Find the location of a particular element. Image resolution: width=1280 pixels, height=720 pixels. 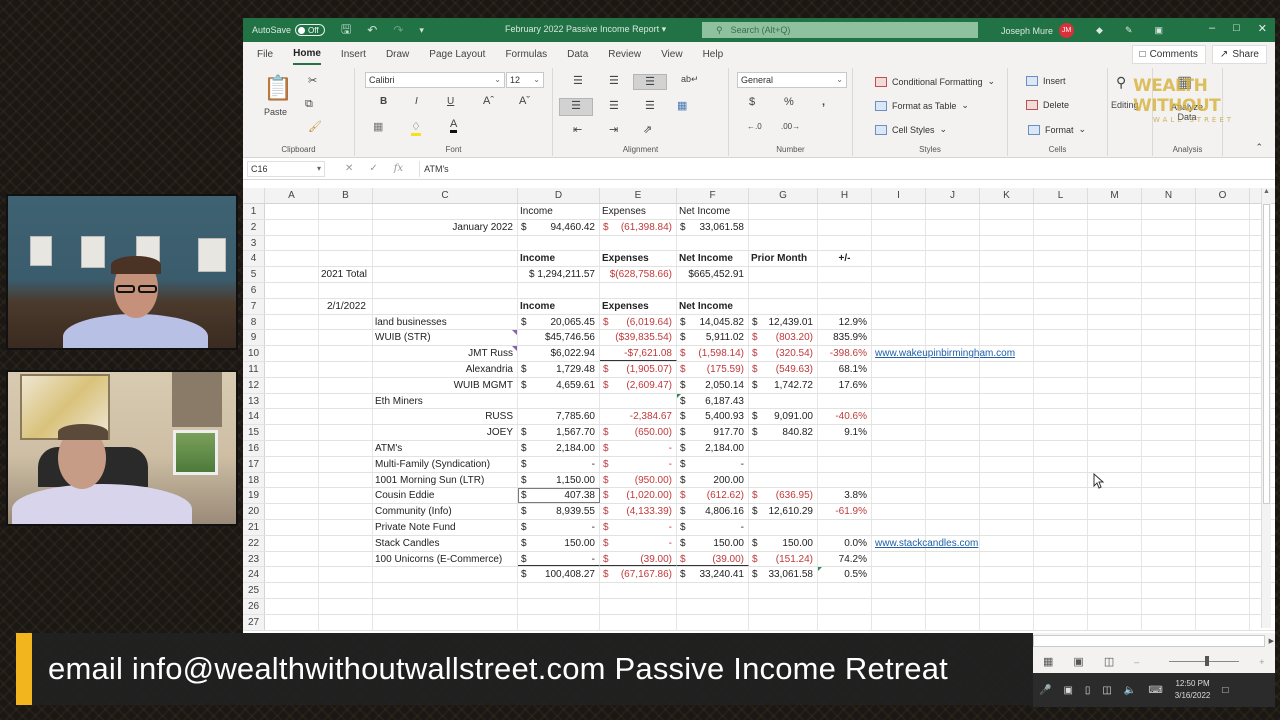

cell-O21 is located at coordinates (1223, 527).